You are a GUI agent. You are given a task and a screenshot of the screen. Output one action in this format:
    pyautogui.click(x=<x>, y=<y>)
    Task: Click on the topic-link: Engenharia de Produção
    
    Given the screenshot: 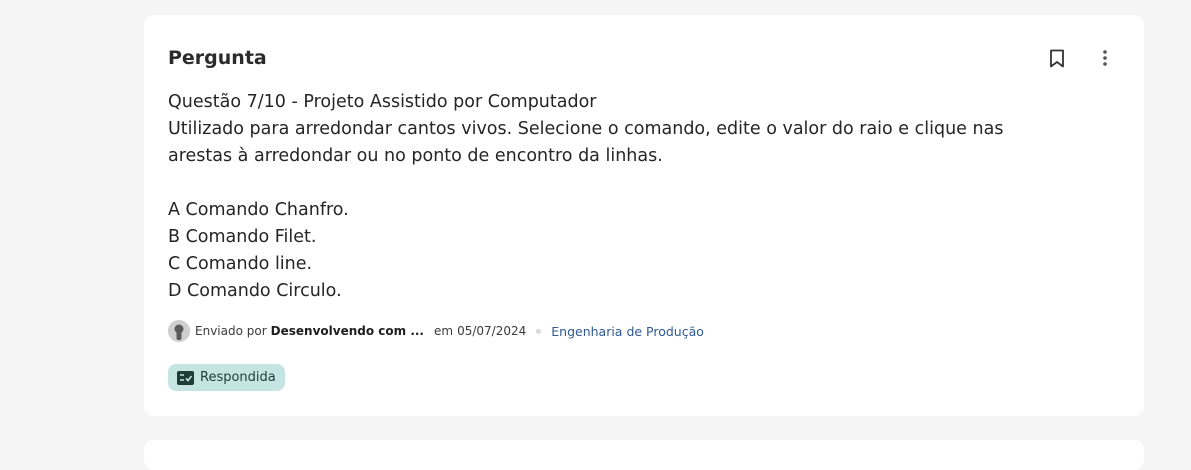 What is the action you would take?
    pyautogui.click(x=627, y=331)
    